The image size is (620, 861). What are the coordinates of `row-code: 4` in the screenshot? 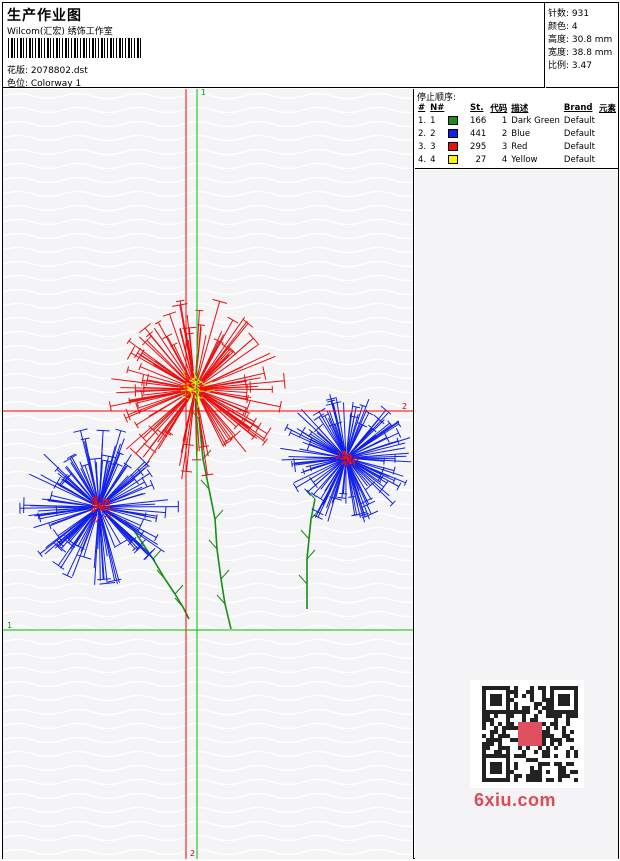 It's located at (504, 159).